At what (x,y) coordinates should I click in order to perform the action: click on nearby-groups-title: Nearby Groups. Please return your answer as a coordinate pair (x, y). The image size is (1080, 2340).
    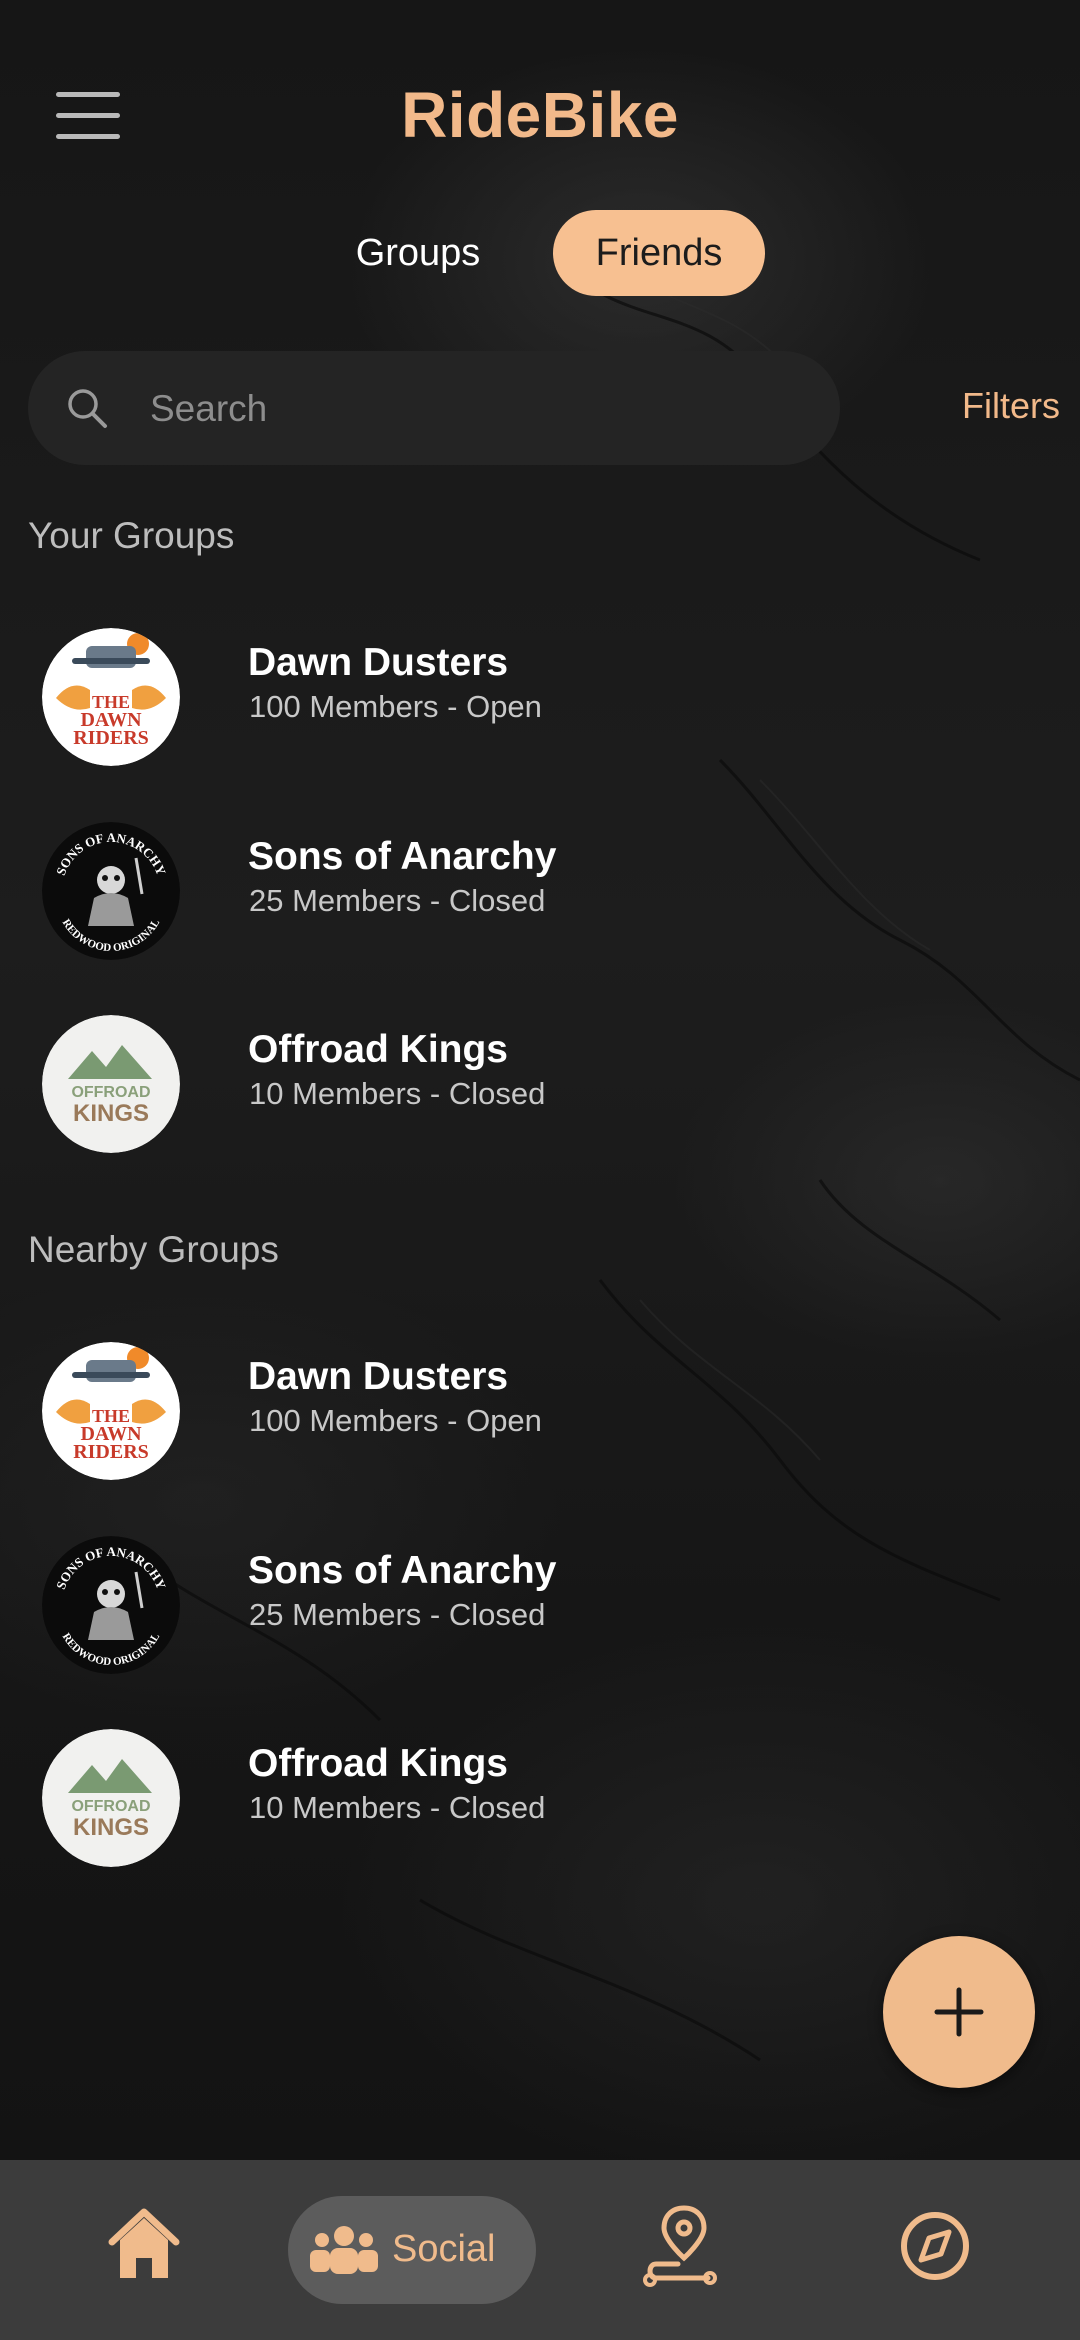
    Looking at the image, I should click on (153, 1249).